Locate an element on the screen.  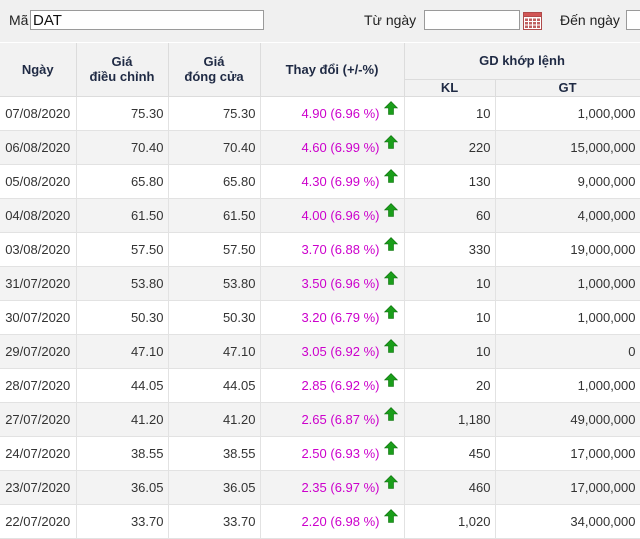
change-text: 2.20 (6.98 %) is located at coordinates (340, 521).